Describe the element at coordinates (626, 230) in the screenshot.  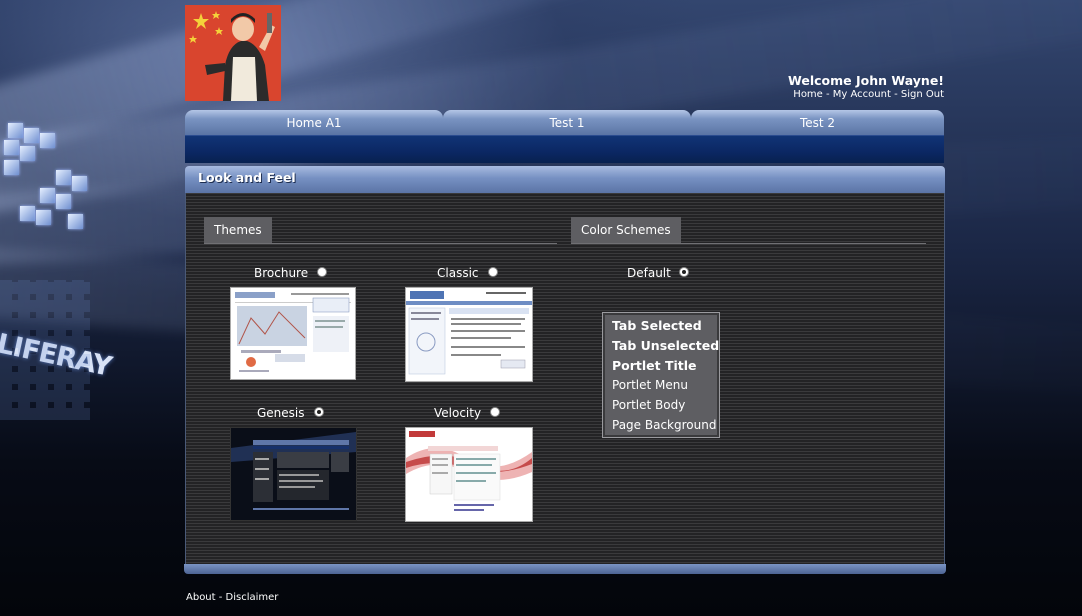
I see `color-schemes-section-tab: Color Schemes` at that location.